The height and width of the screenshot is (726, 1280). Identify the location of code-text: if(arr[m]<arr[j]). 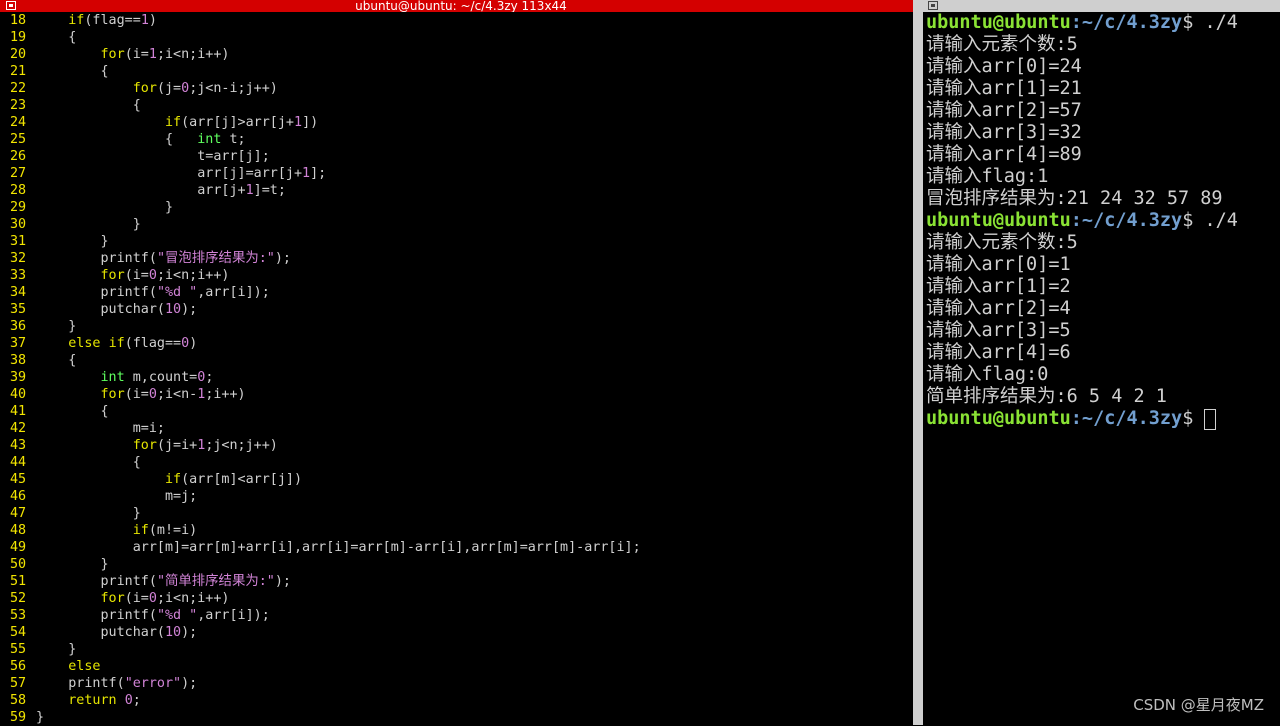
(169, 479).